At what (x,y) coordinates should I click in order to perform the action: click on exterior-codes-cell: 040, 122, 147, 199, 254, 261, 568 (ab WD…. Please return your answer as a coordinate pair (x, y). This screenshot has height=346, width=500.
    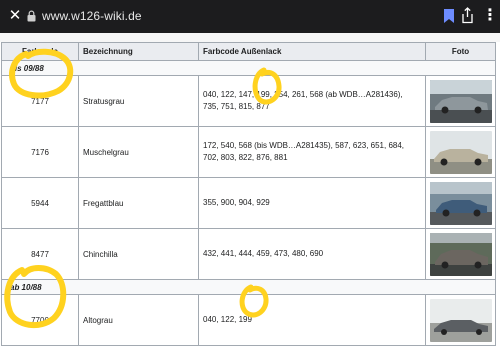
    Looking at the image, I should click on (312, 101).